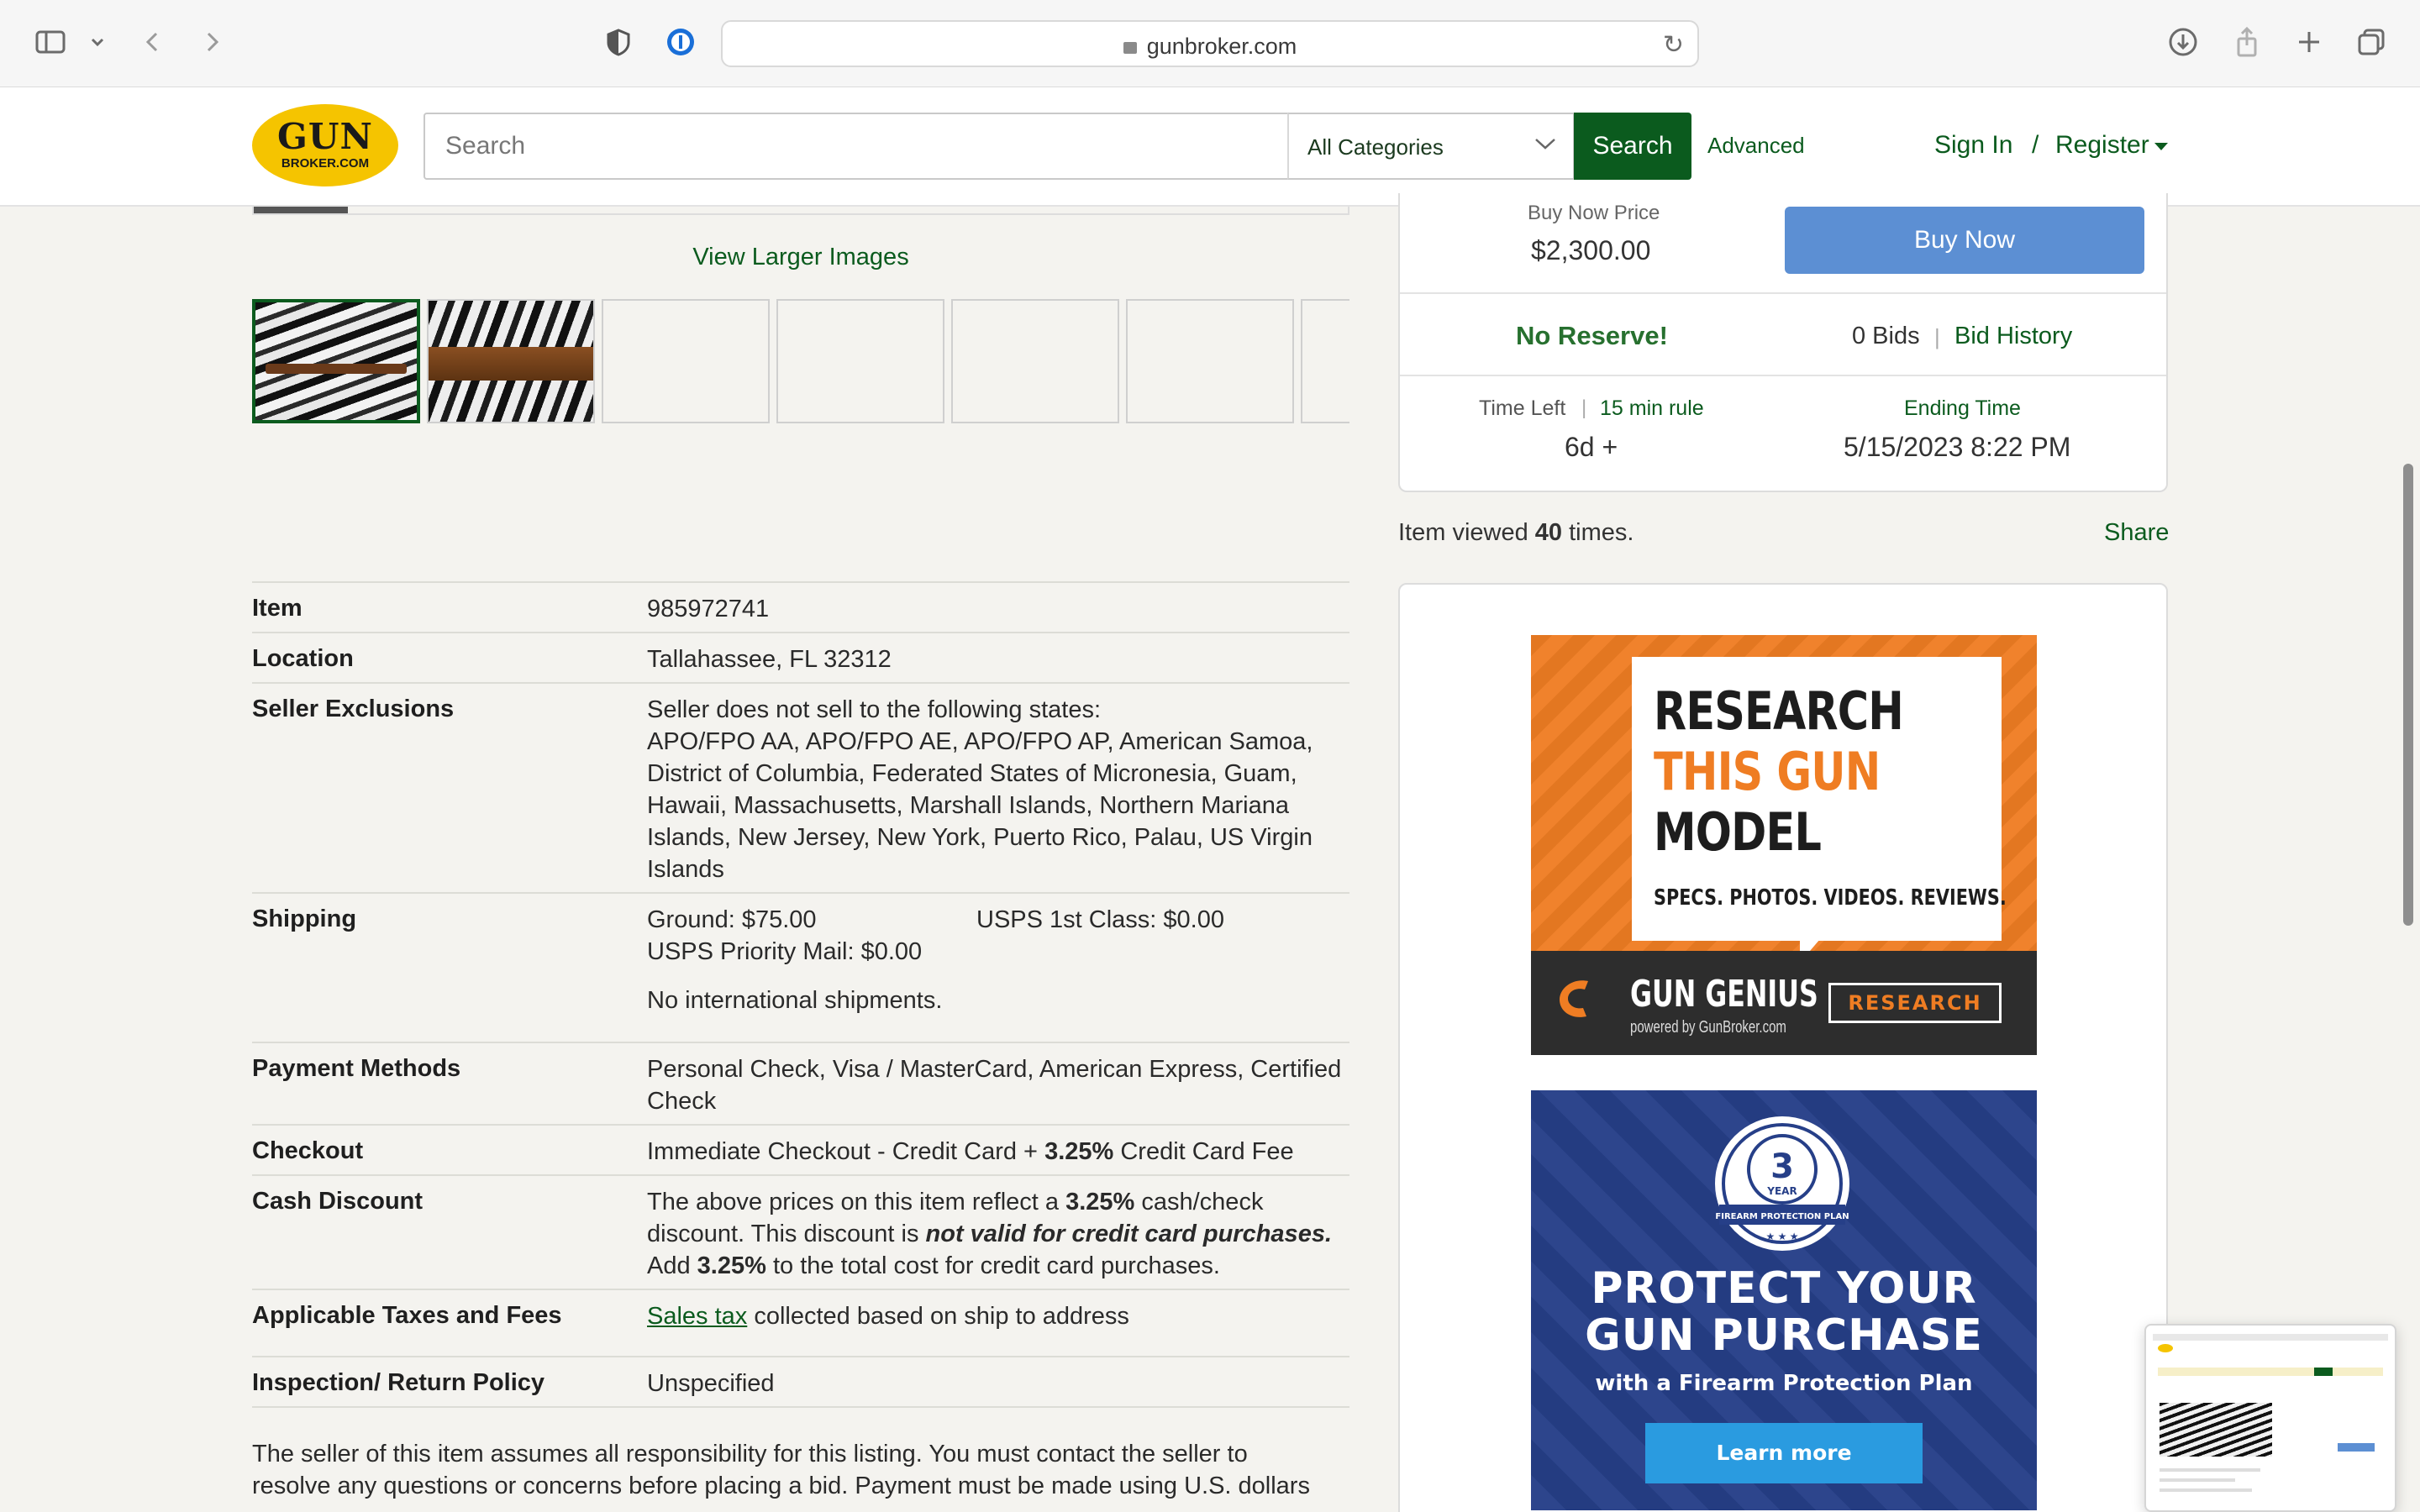  Describe the element at coordinates (1591, 447) in the screenshot. I see `time-left-value: 6d +` at that location.